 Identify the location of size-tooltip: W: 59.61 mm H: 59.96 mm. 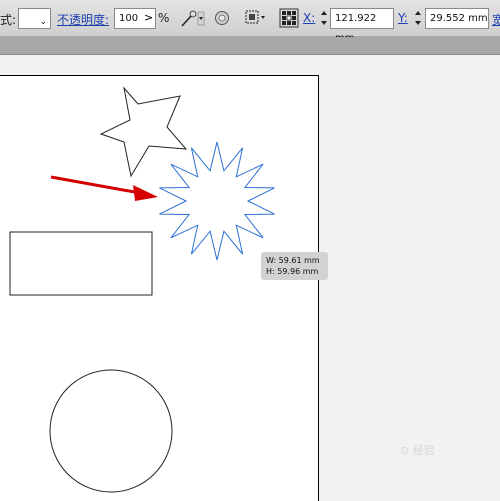
(294, 266).